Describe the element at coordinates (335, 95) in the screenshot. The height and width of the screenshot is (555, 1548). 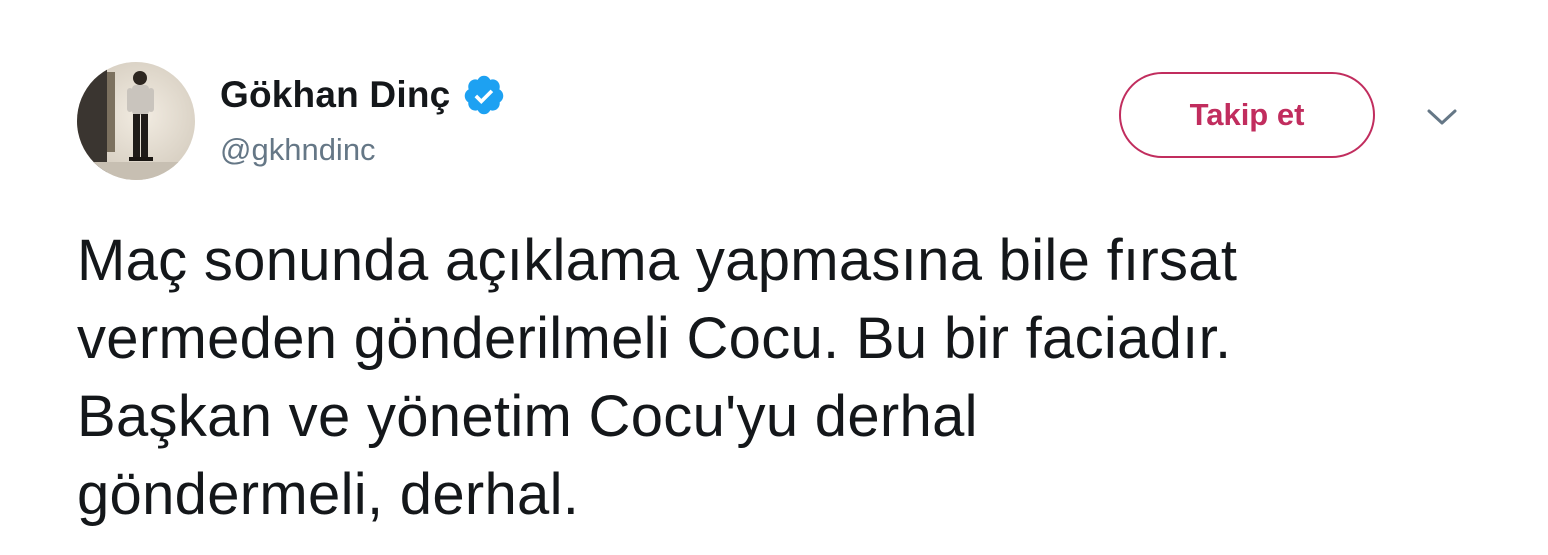
I see `author-display-name: Gökhan Dinç` at that location.